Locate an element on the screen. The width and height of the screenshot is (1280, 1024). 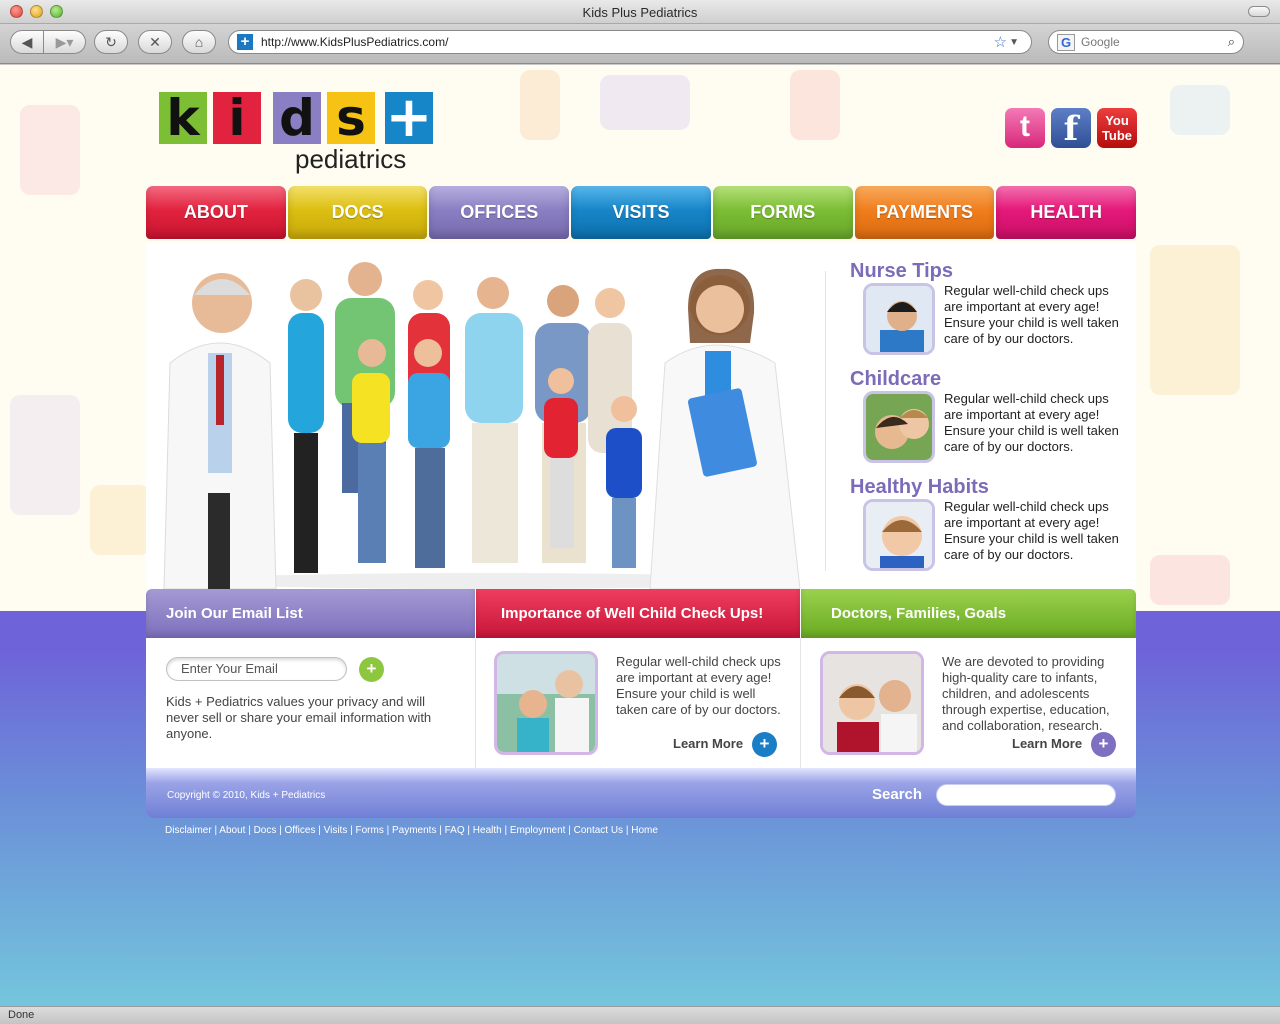
email-list-header: Join Our Email List is located at coordinates (310, 613).